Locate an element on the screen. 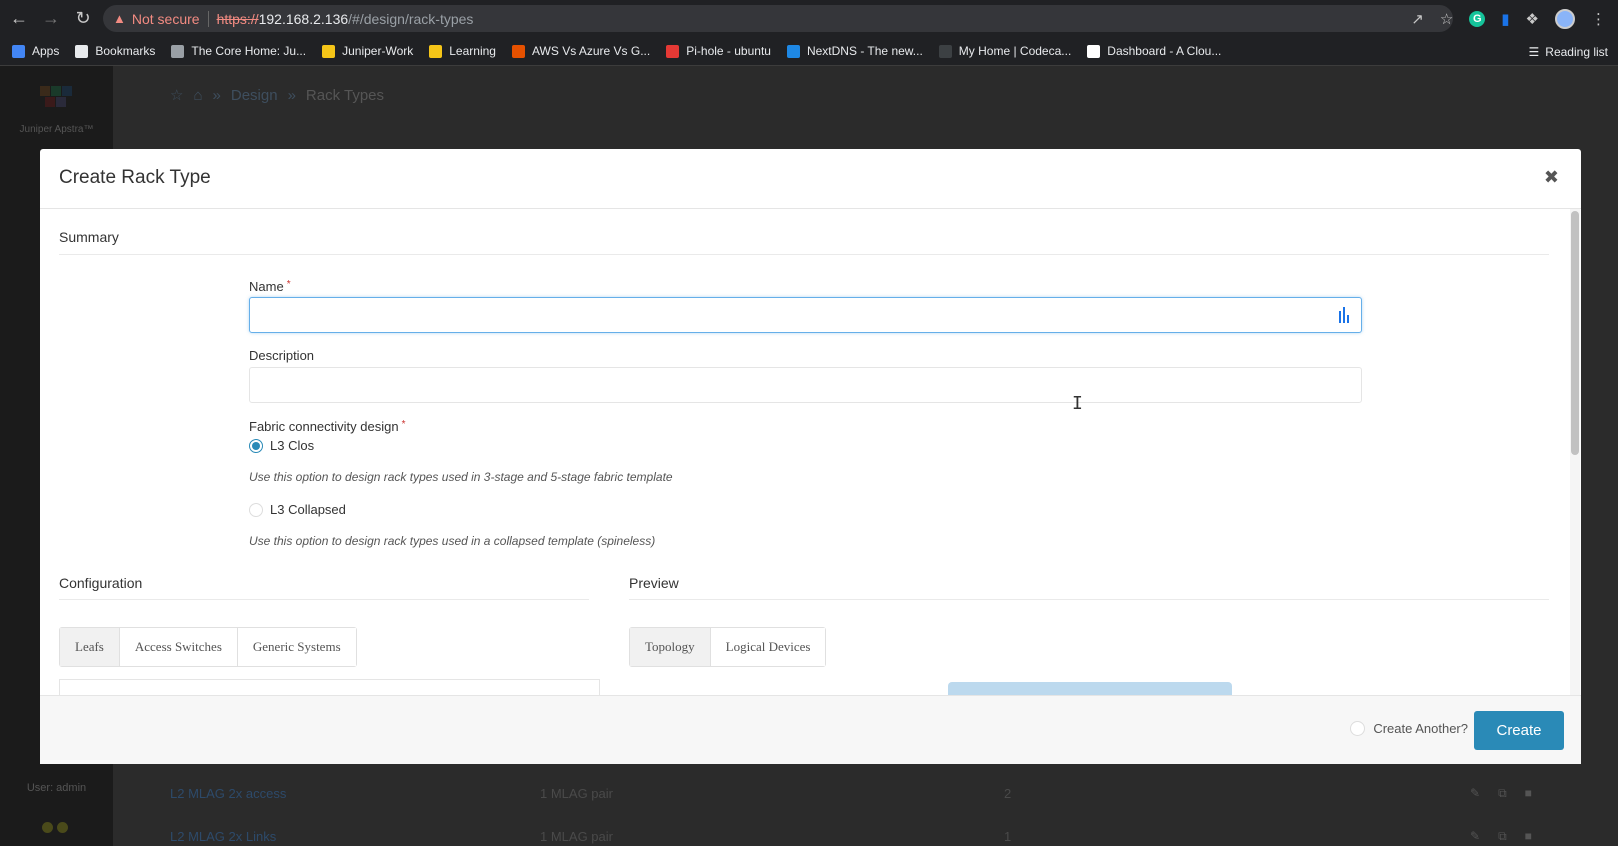 The image size is (1618, 846). topology-preview-leaf is located at coordinates (1090, 688).